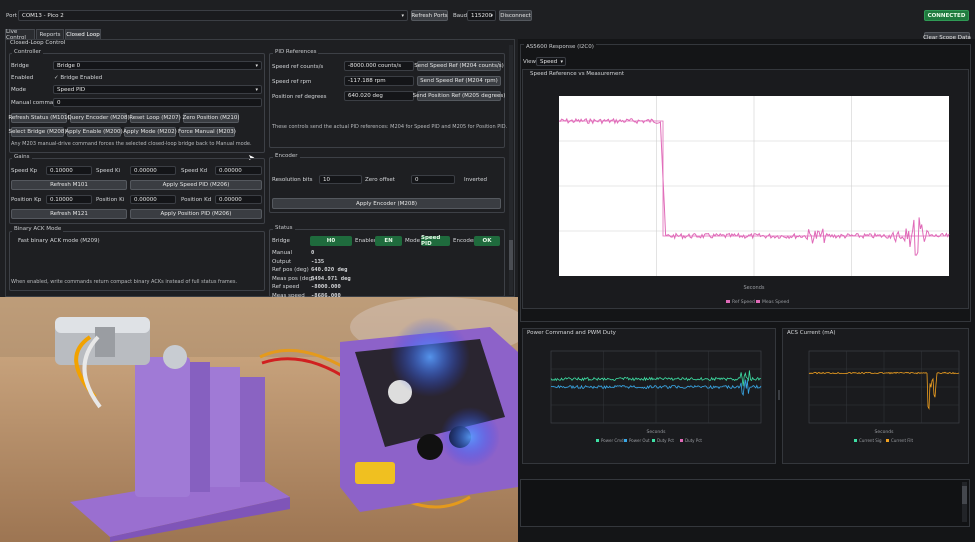 This screenshot has height=542, width=975. Describe the element at coordinates (657, 432) in the screenshot. I see `power-xlabel: Seconds` at that location.